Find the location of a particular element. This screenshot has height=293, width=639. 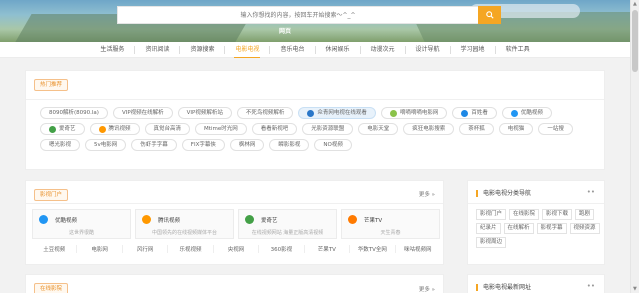

site-tag: 8090解析(8090.la) is located at coordinates (74, 113).